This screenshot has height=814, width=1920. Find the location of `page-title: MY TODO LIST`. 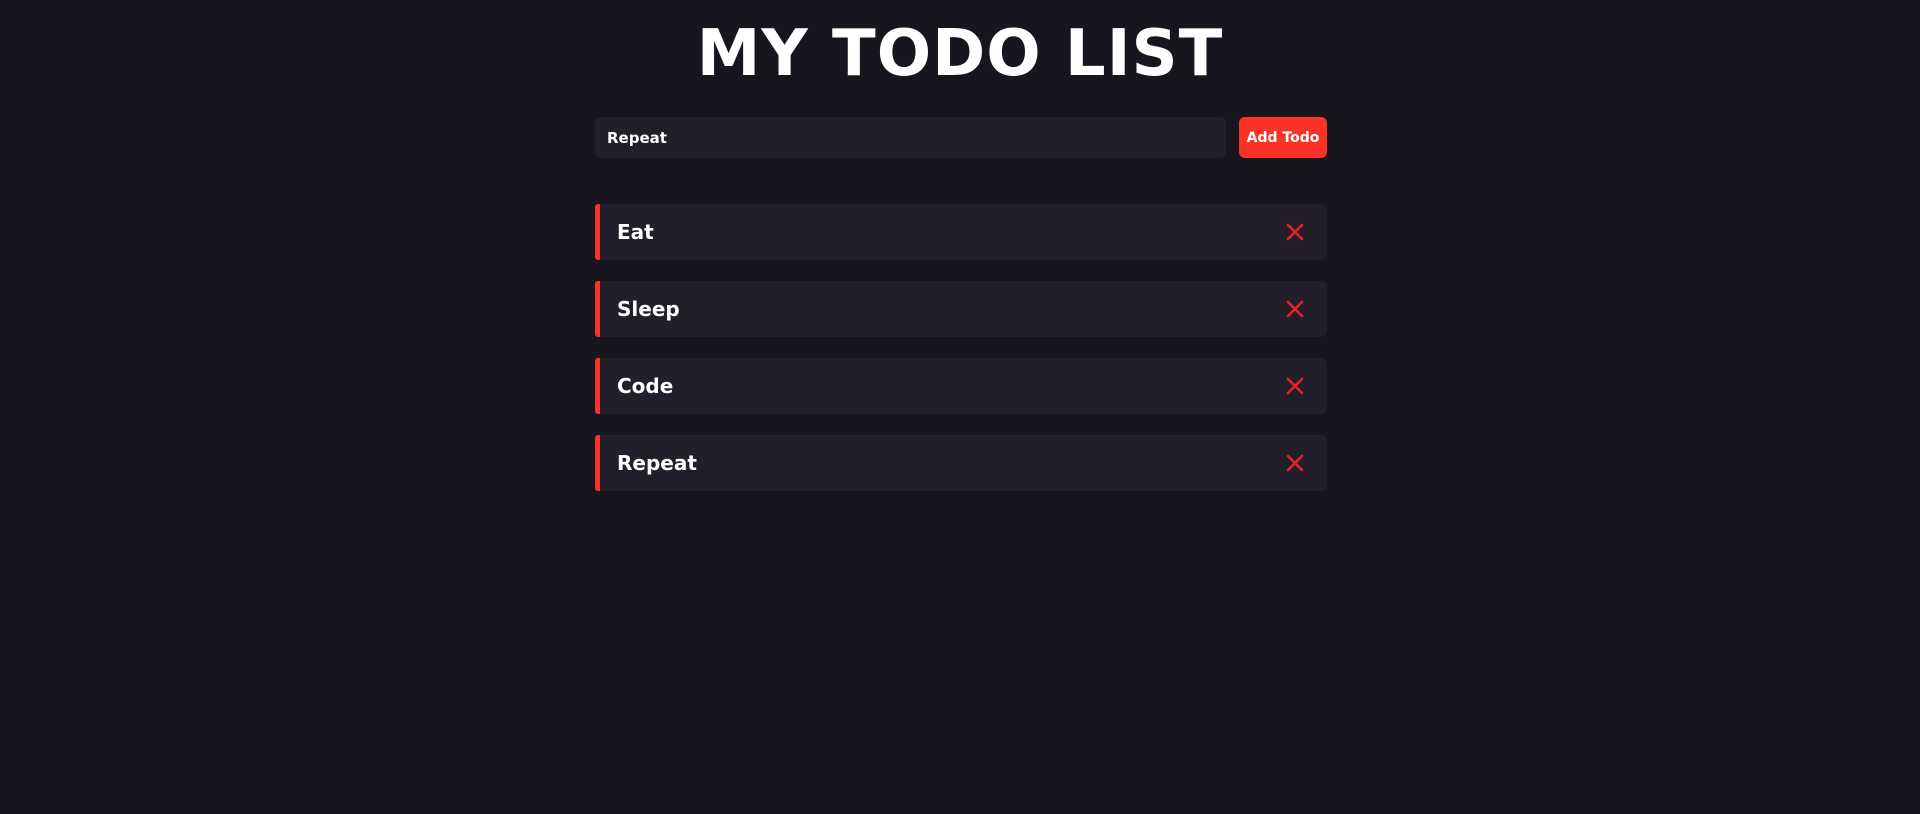

page-title: MY TODO LIST is located at coordinates (960, 54).